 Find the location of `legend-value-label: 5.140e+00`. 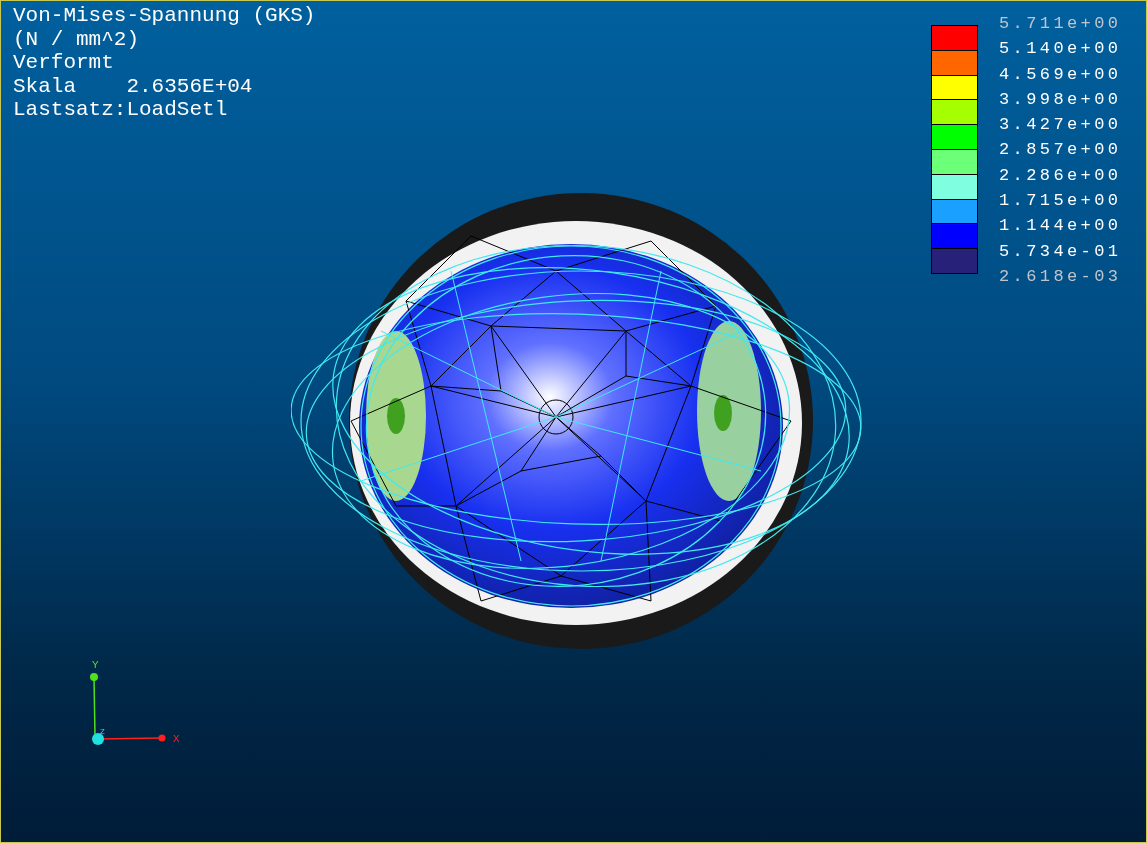

legend-value-label: 5.140e+00 is located at coordinates (1060, 49).